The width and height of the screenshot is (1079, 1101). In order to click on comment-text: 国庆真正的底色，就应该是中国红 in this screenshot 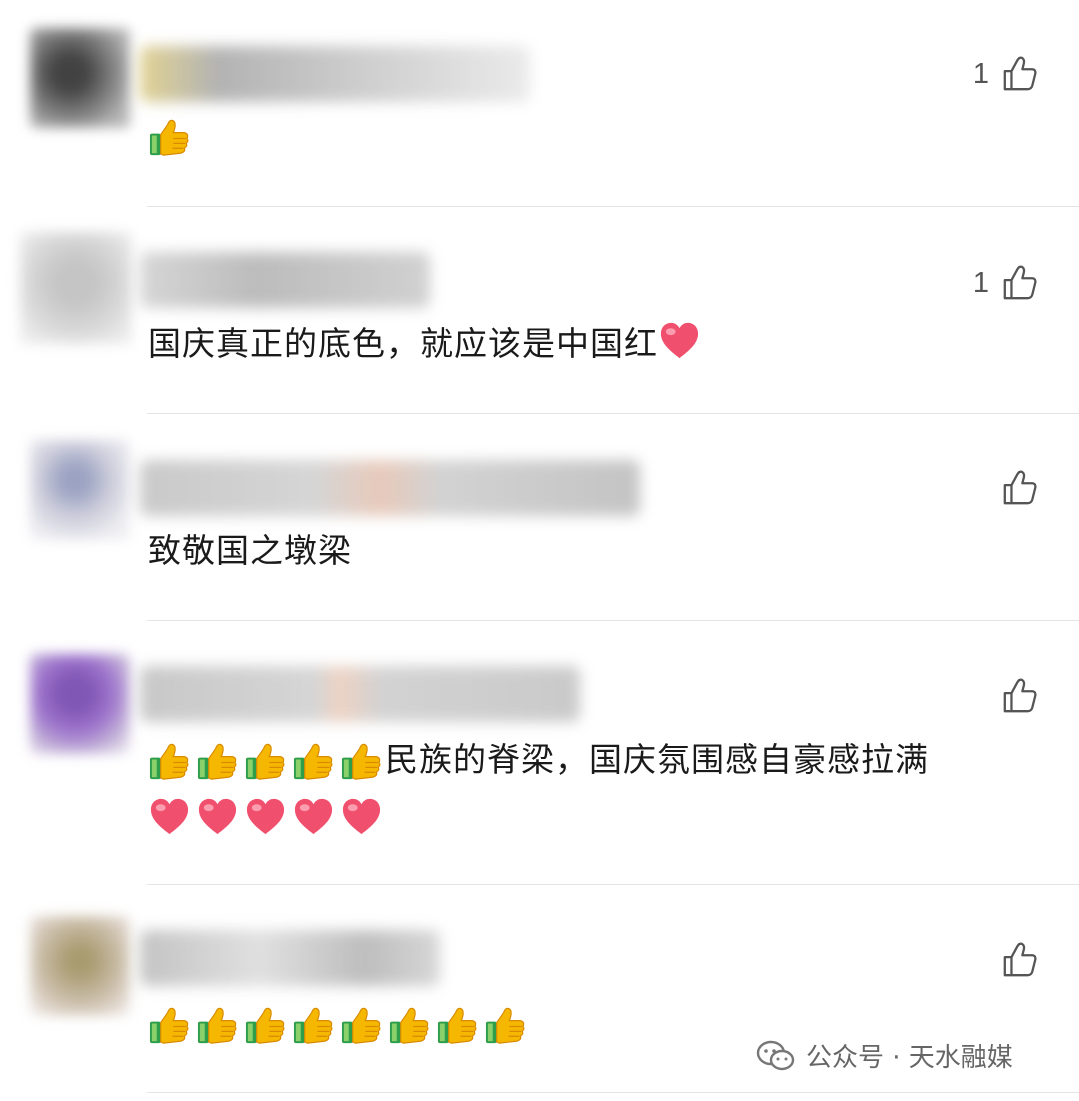, I will do `click(424, 344)`.